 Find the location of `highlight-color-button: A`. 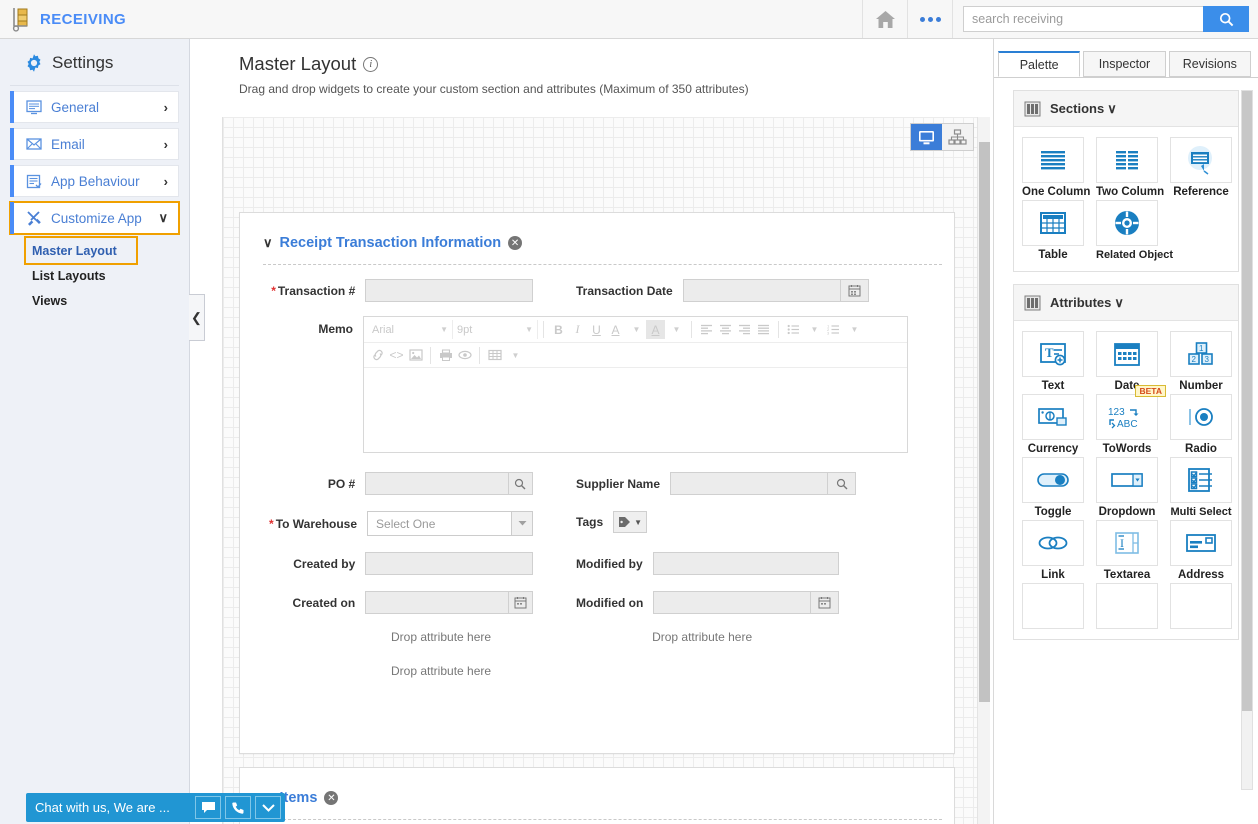

highlight-color-button: A is located at coordinates (655, 329).